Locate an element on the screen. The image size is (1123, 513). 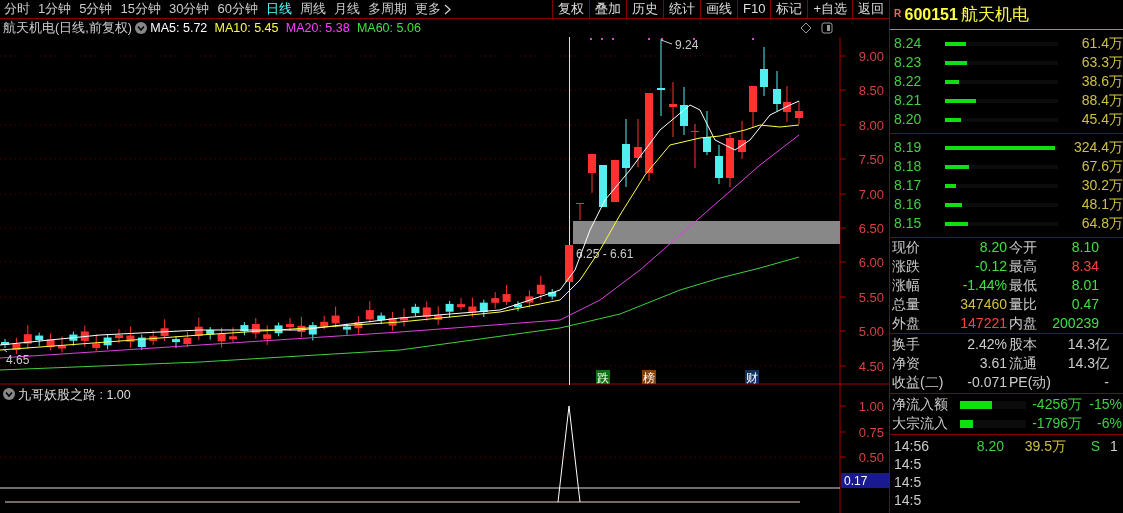
toolbar-button: F10 is located at coordinates (754, 9).